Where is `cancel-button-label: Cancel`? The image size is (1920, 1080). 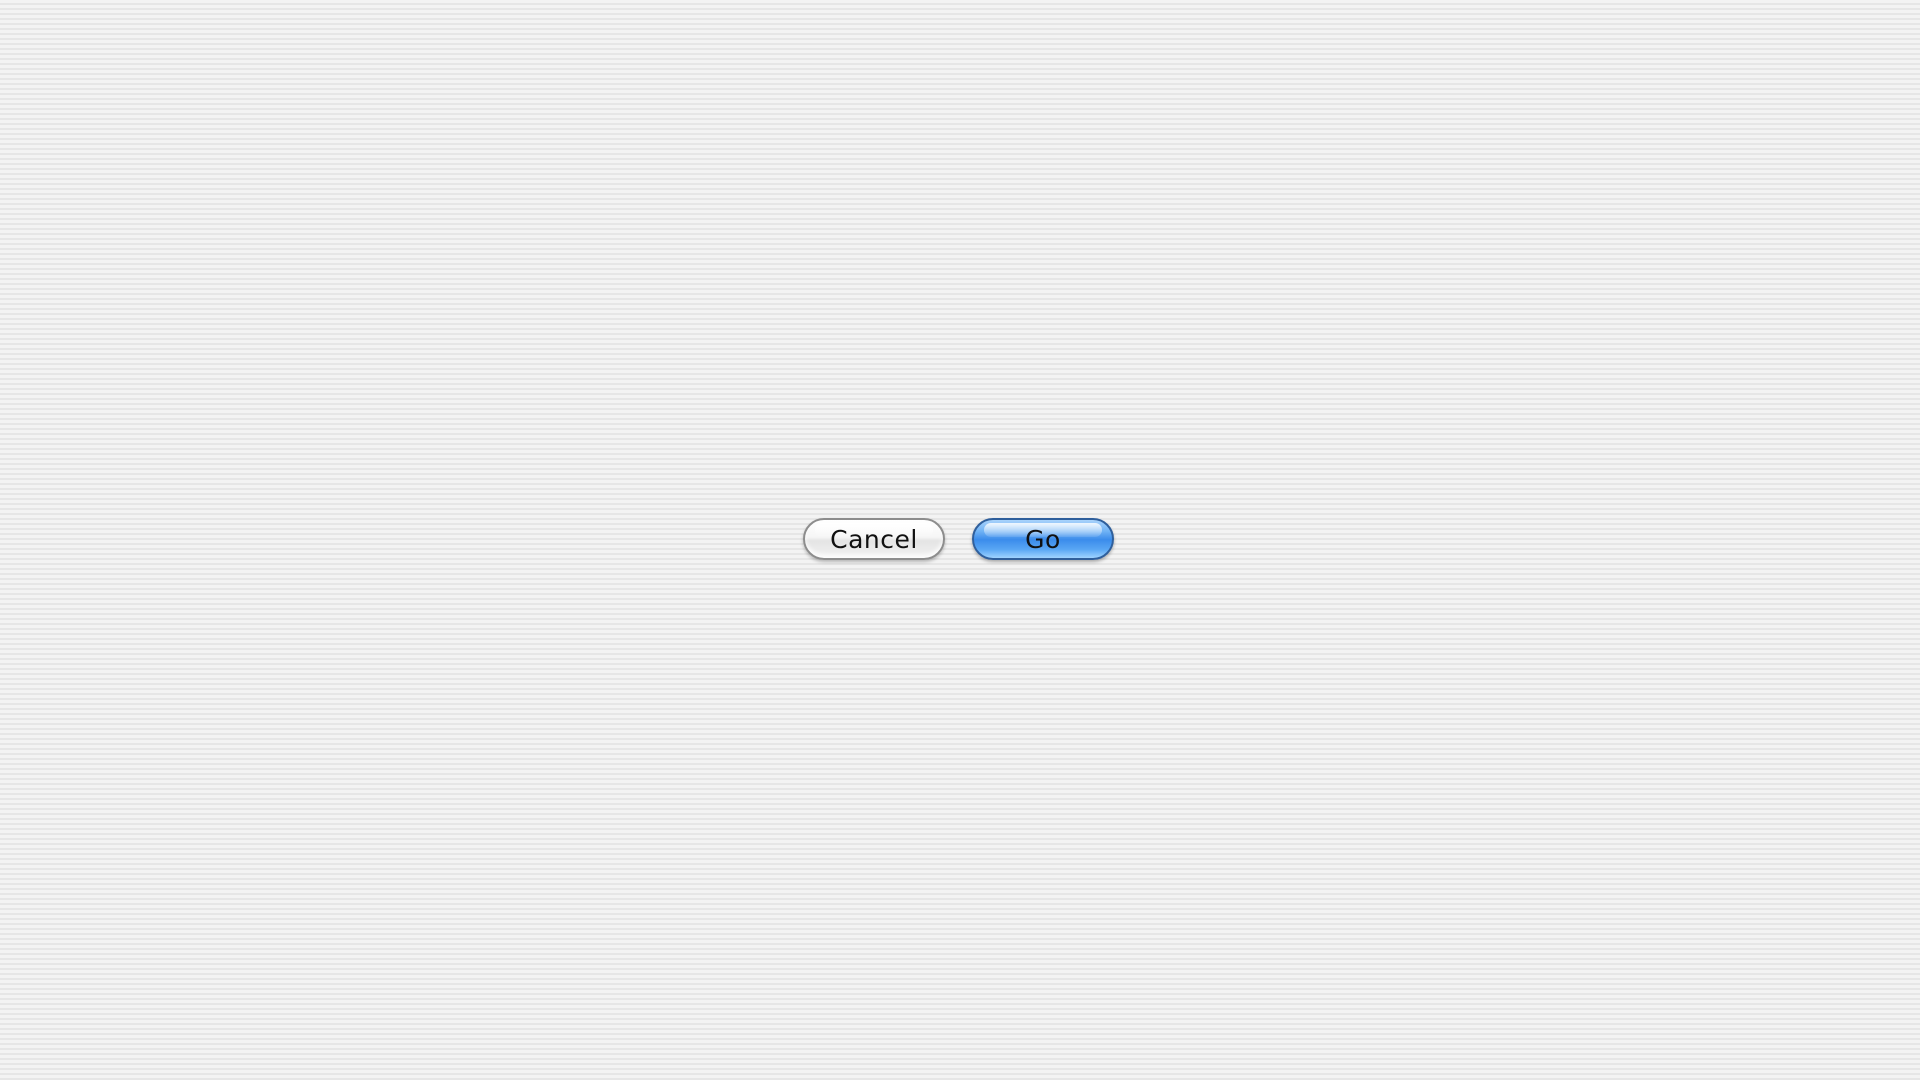
cancel-button-label: Cancel is located at coordinates (874, 539).